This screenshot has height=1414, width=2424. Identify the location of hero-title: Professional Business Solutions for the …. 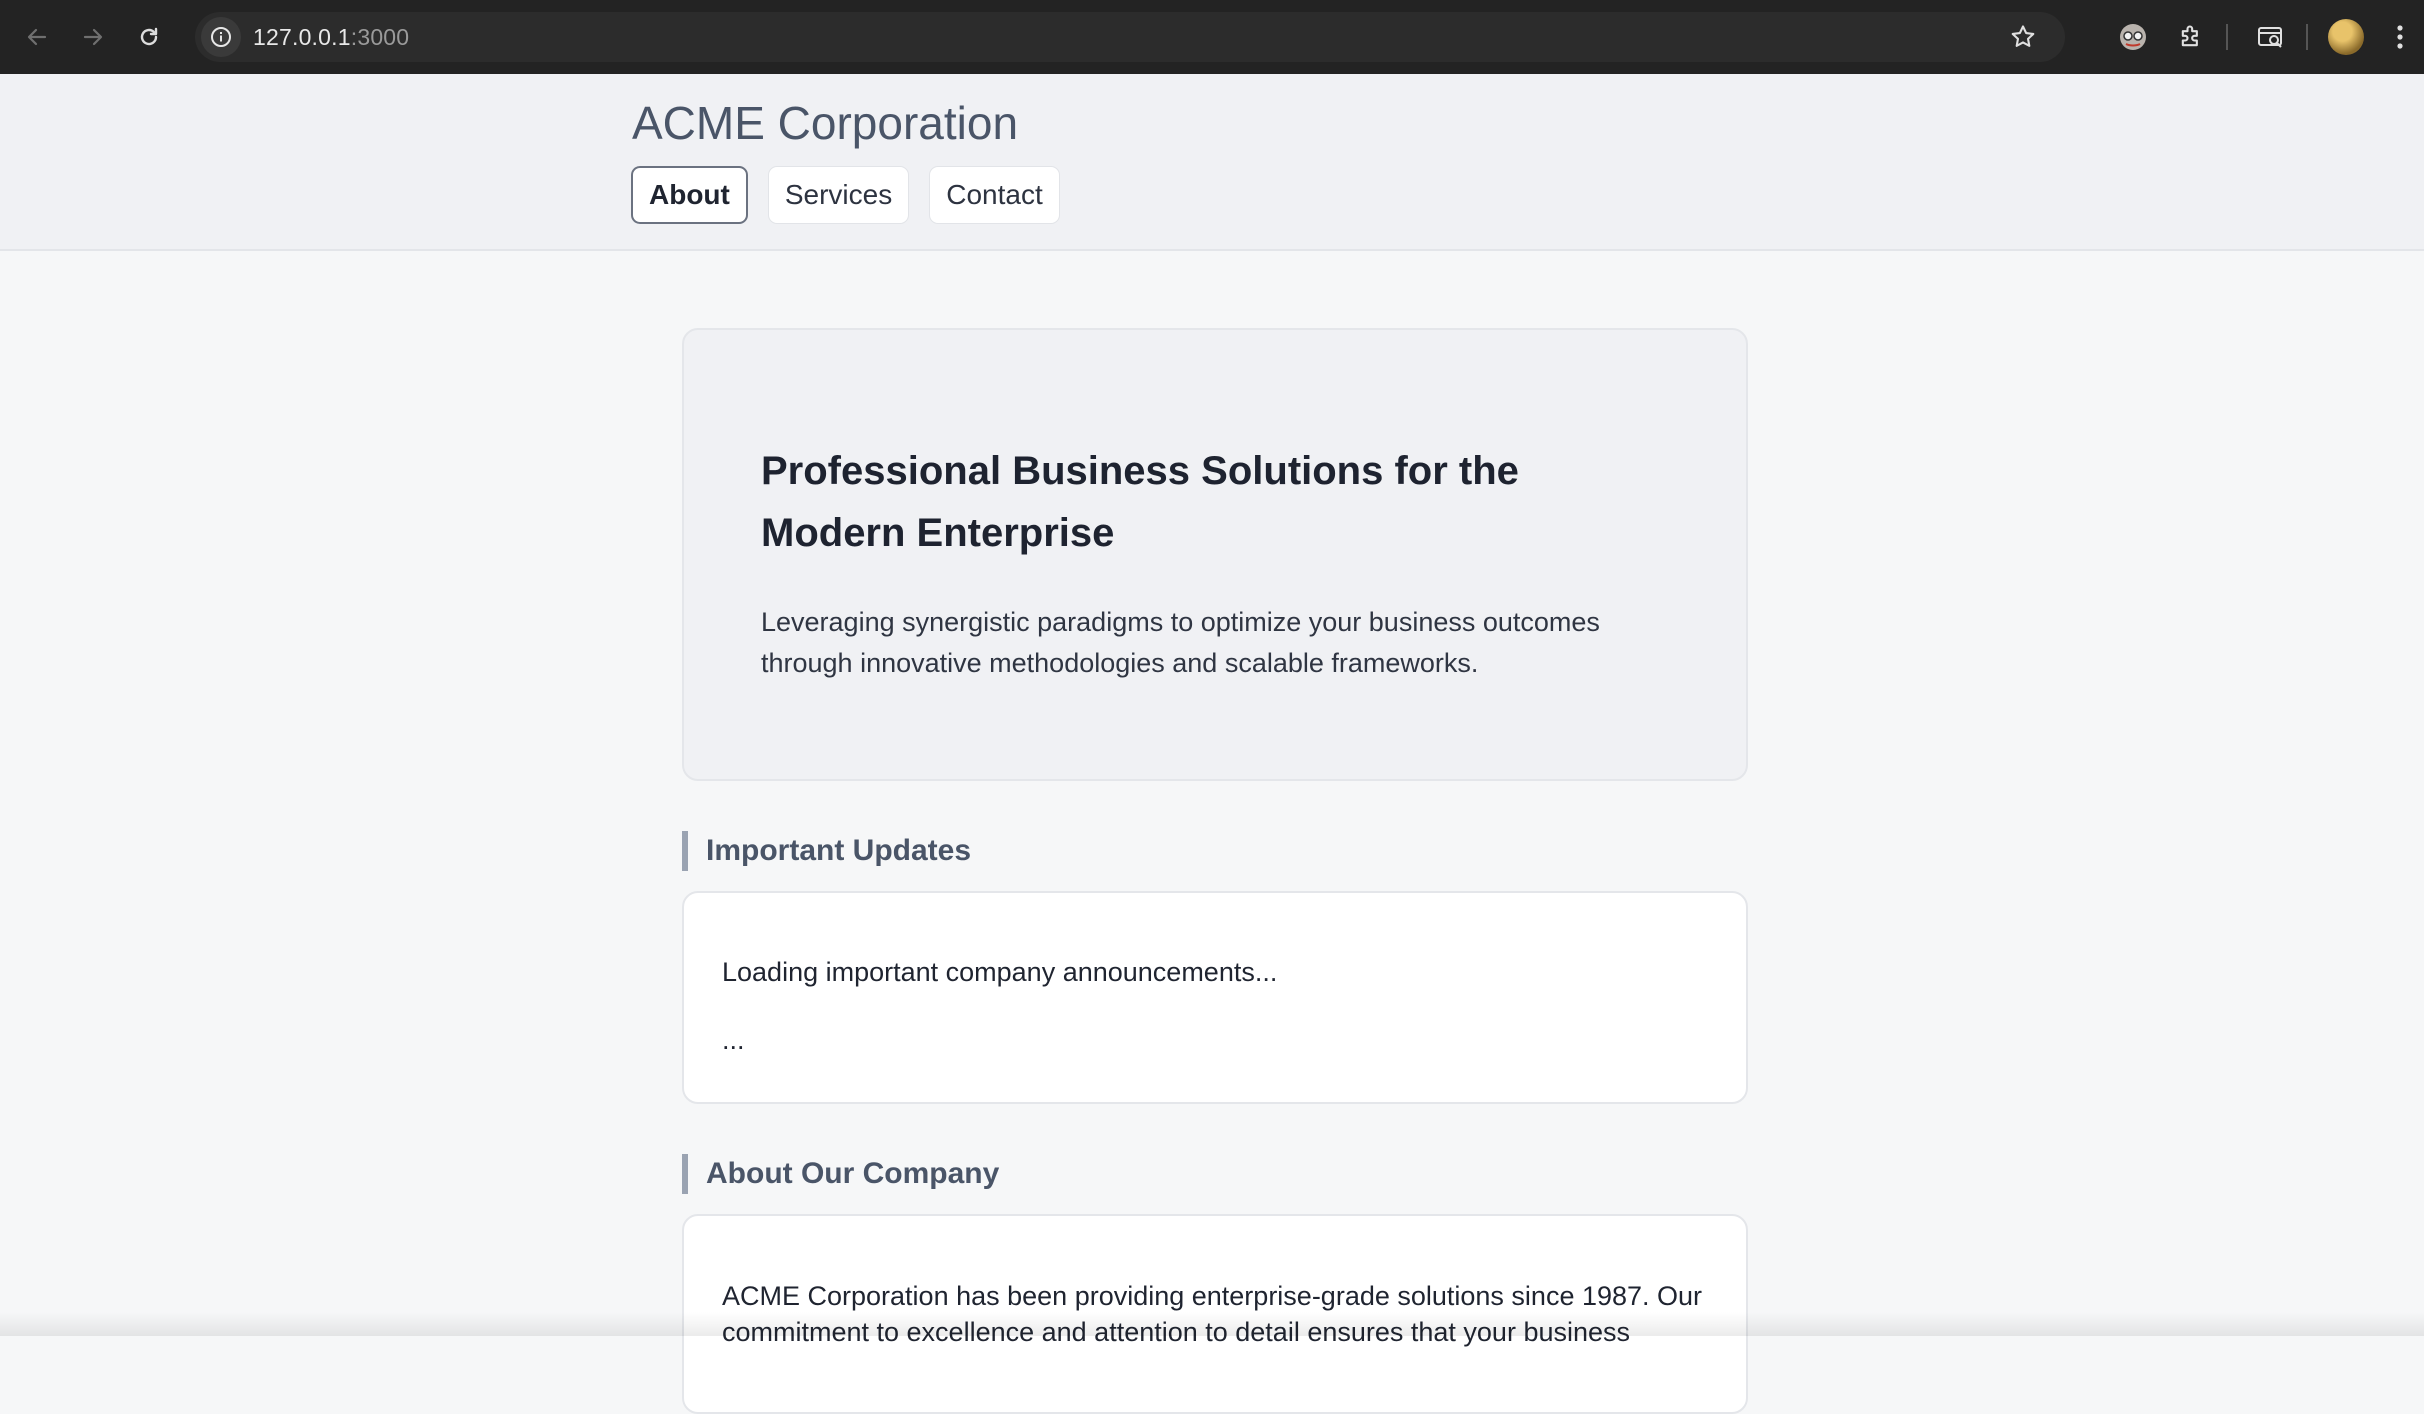
(1215, 502).